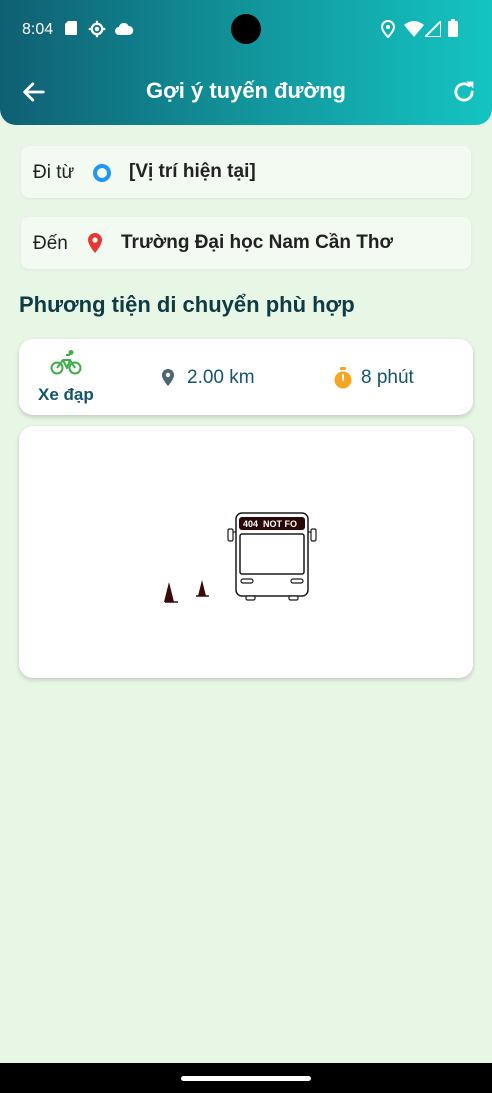 This screenshot has height=1093, width=492. Describe the element at coordinates (246, 90) in the screenshot. I see `page-title: Gợi ý tuyến đường` at that location.